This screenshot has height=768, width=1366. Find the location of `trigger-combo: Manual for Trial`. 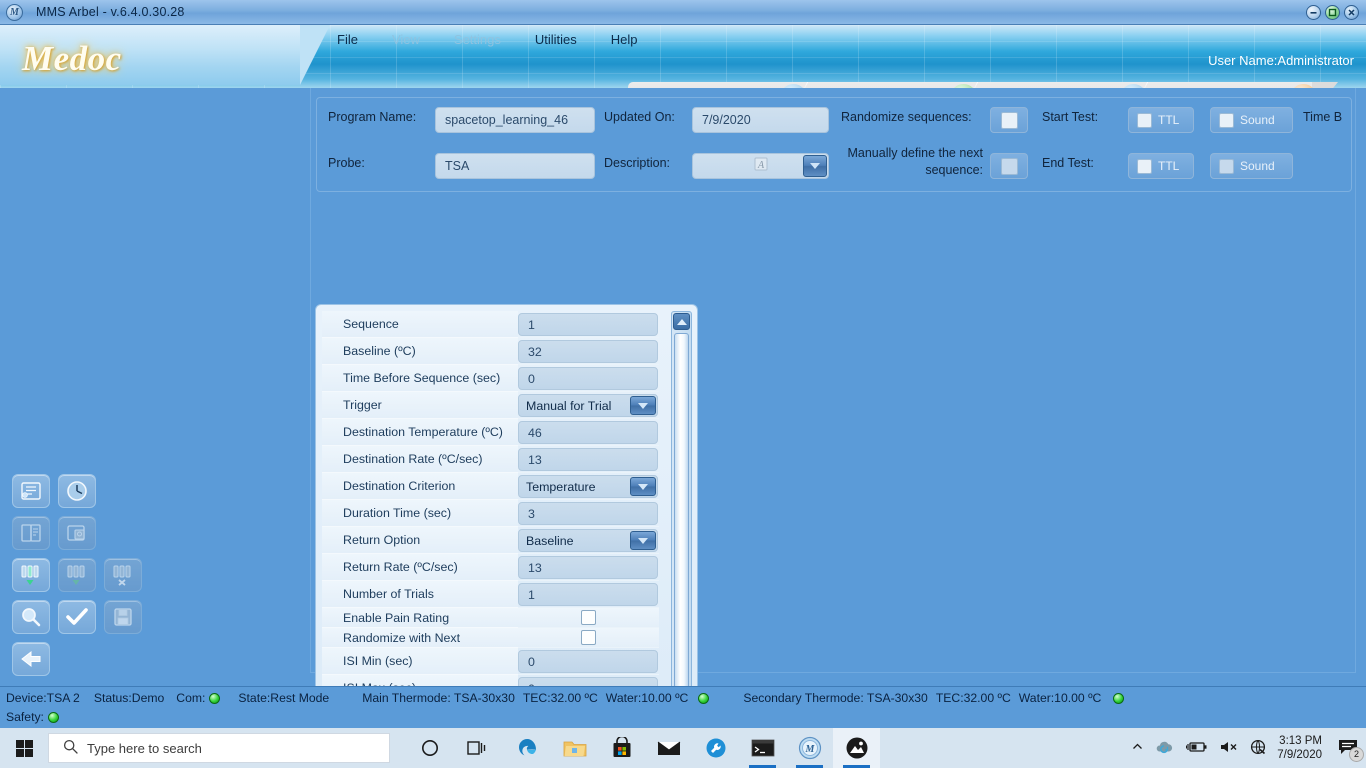

trigger-combo: Manual for Trial is located at coordinates (588, 405).